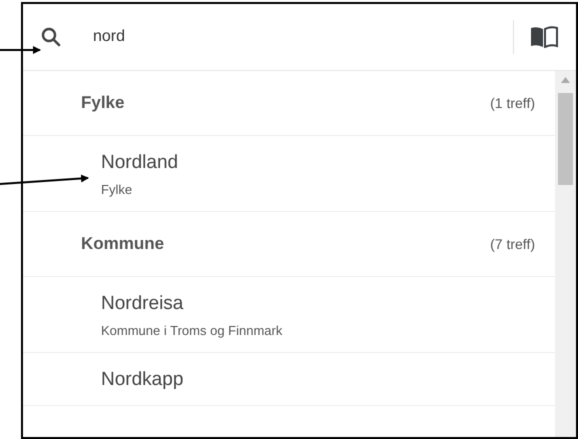 The image size is (578, 439). I want to click on result-description: Fylke, so click(116, 189).